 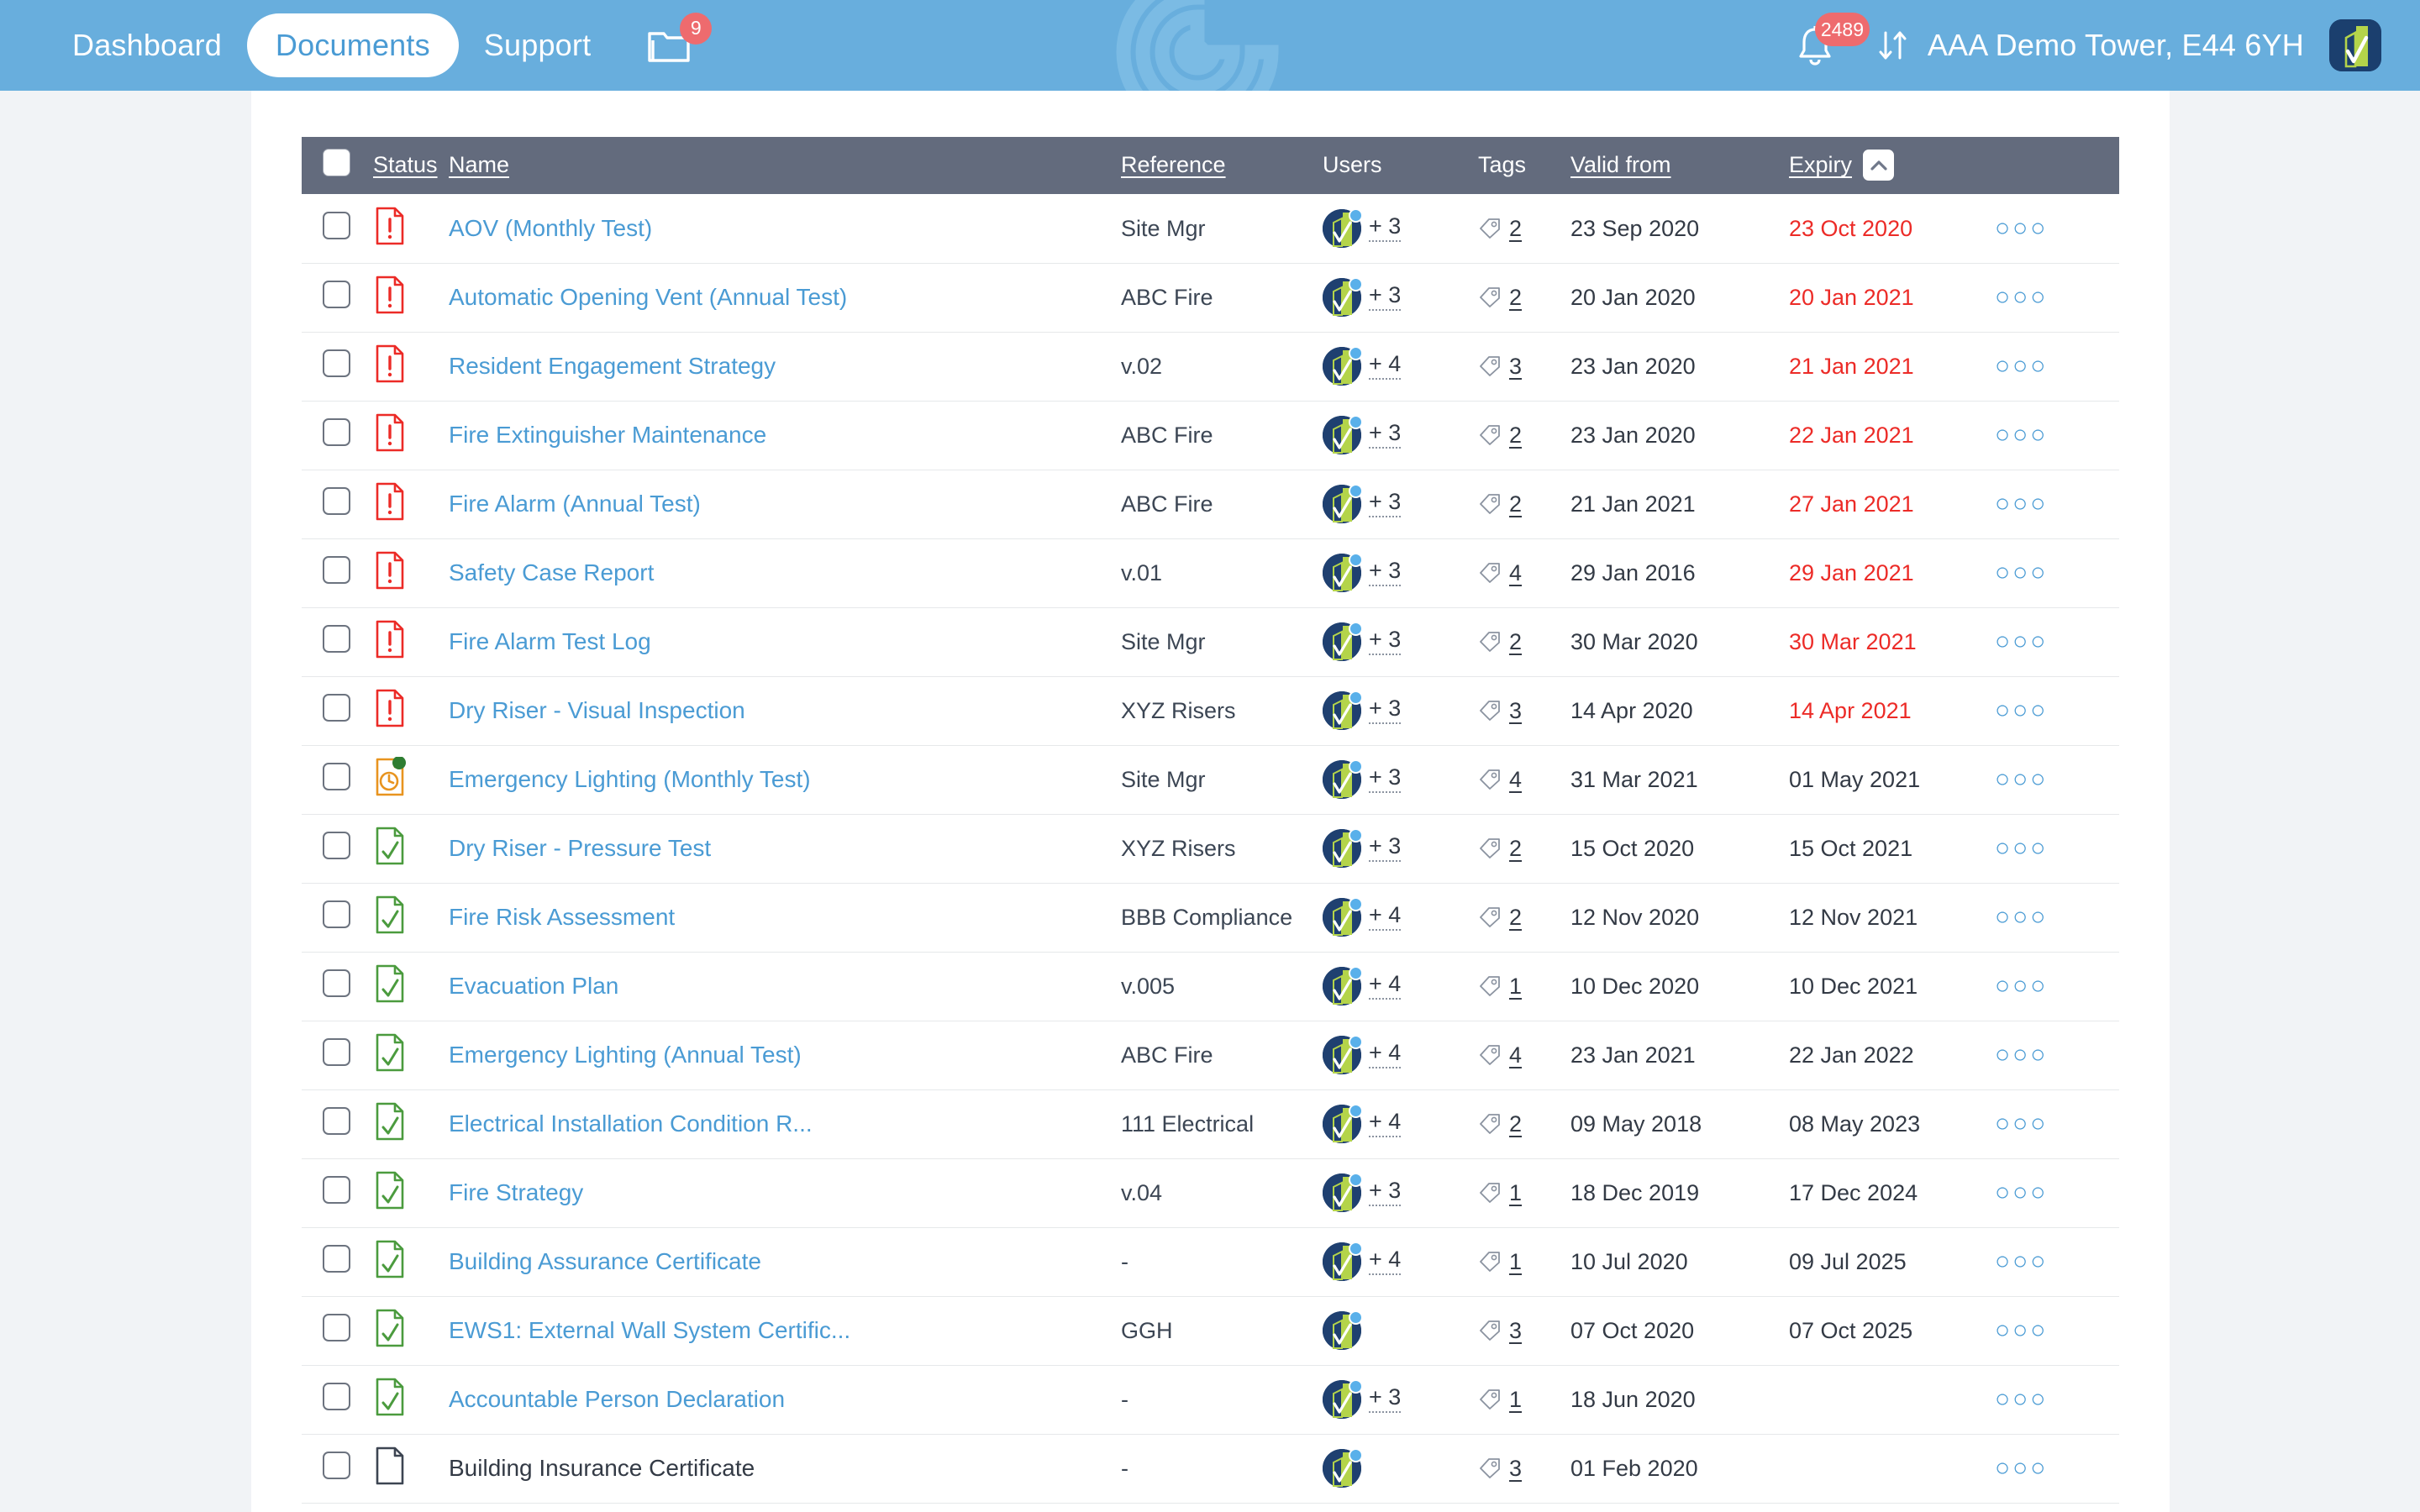 I want to click on header-name: Name, so click(x=785, y=165).